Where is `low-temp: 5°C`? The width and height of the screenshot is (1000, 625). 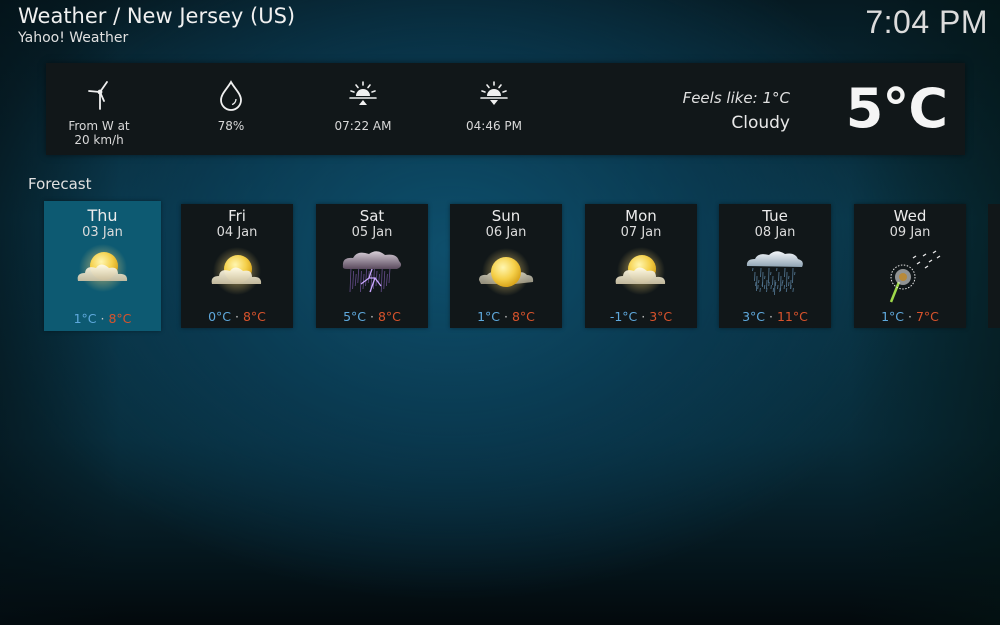 low-temp: 5°C is located at coordinates (355, 316).